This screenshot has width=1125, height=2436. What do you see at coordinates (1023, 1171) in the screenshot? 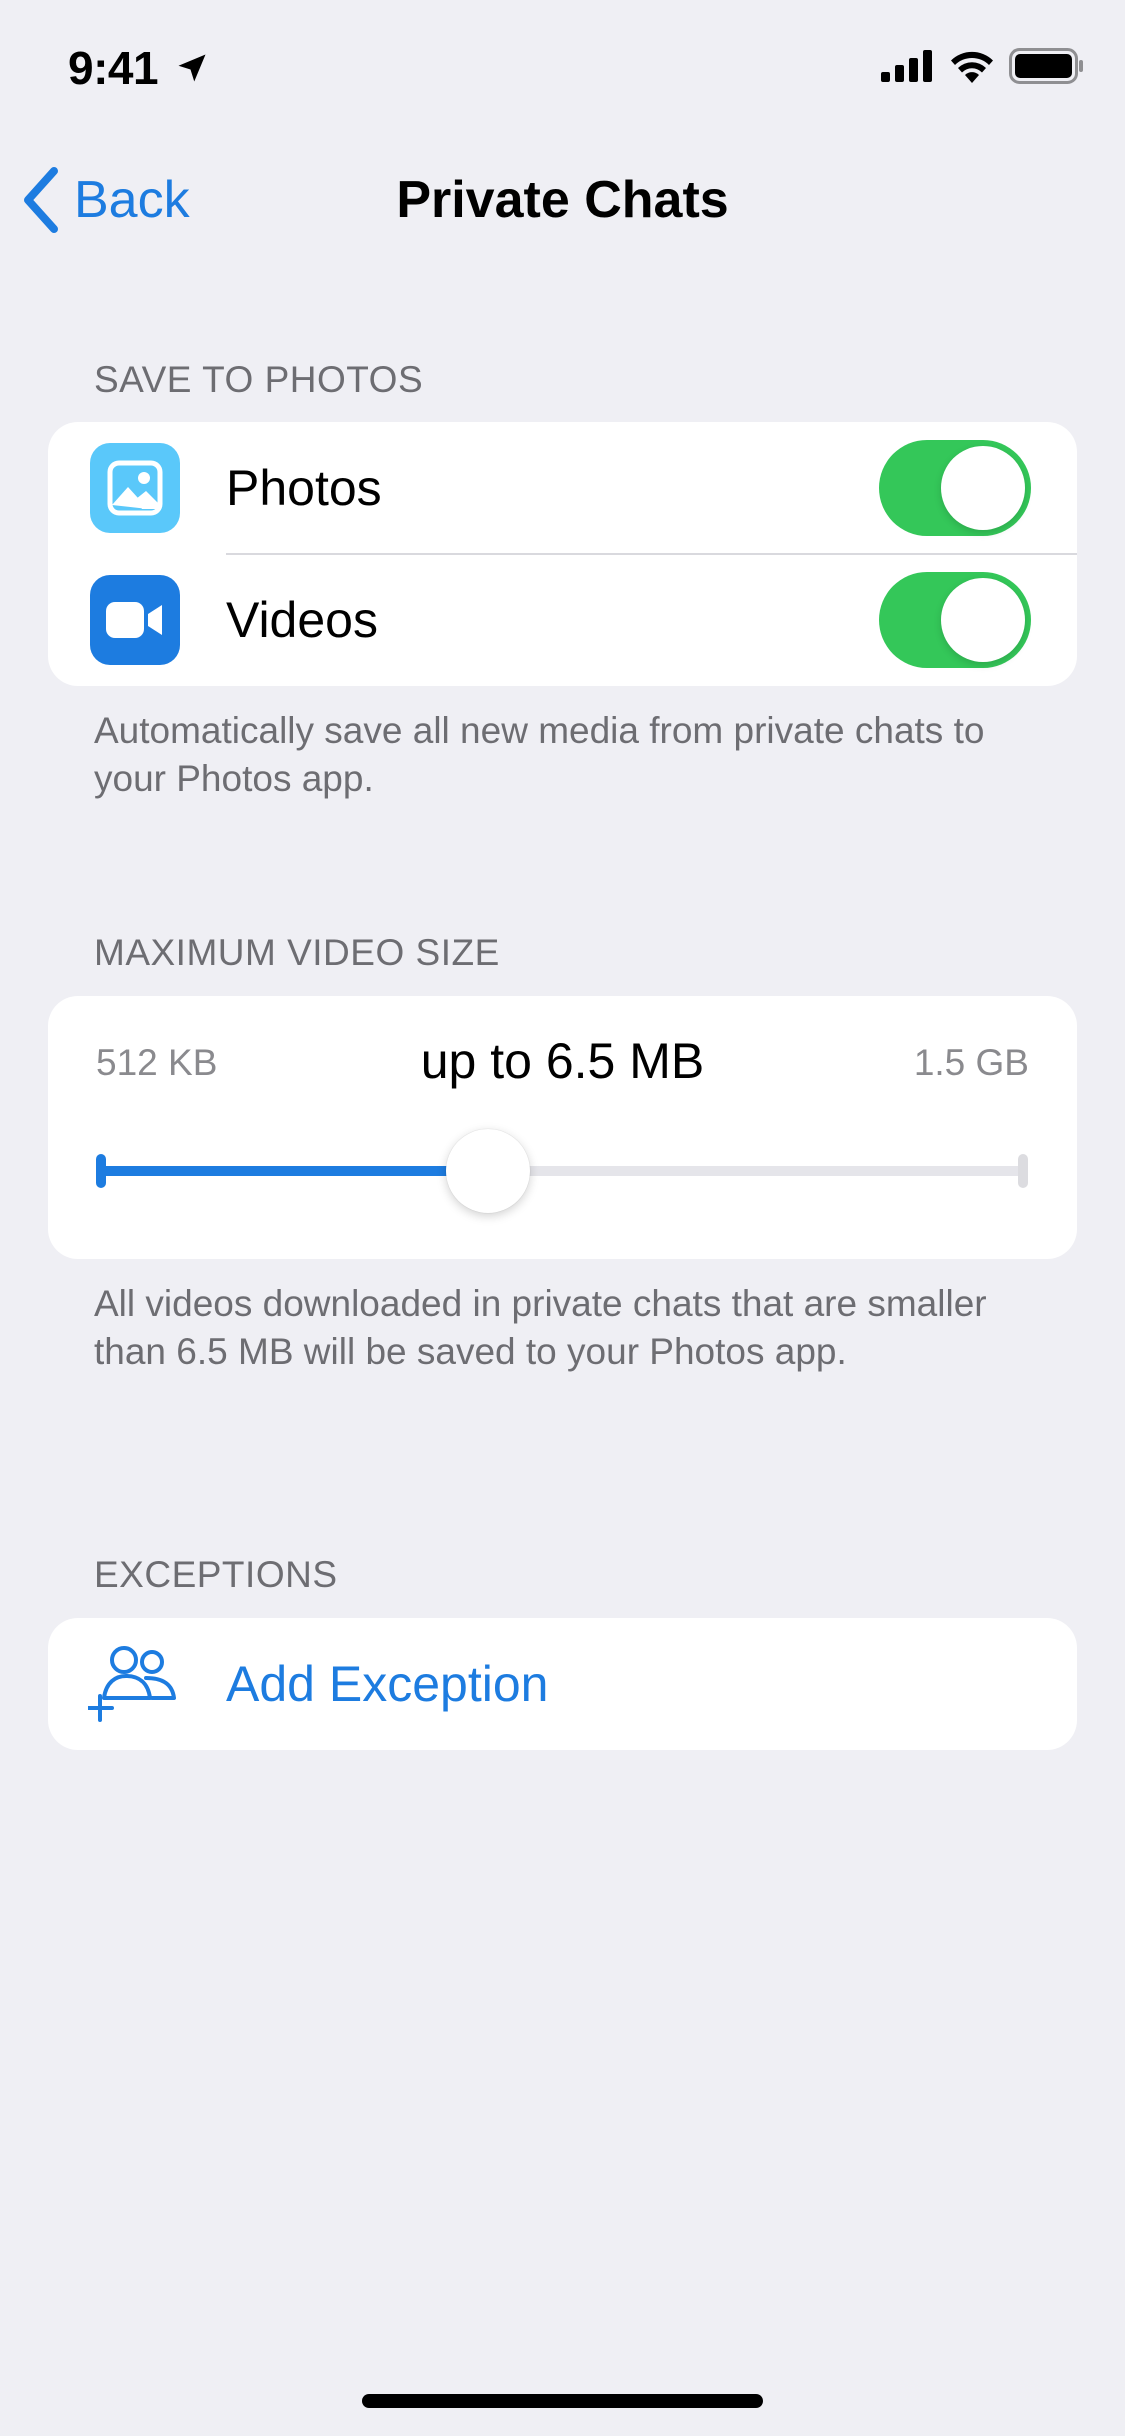
I see `slider-max-cap` at bounding box center [1023, 1171].